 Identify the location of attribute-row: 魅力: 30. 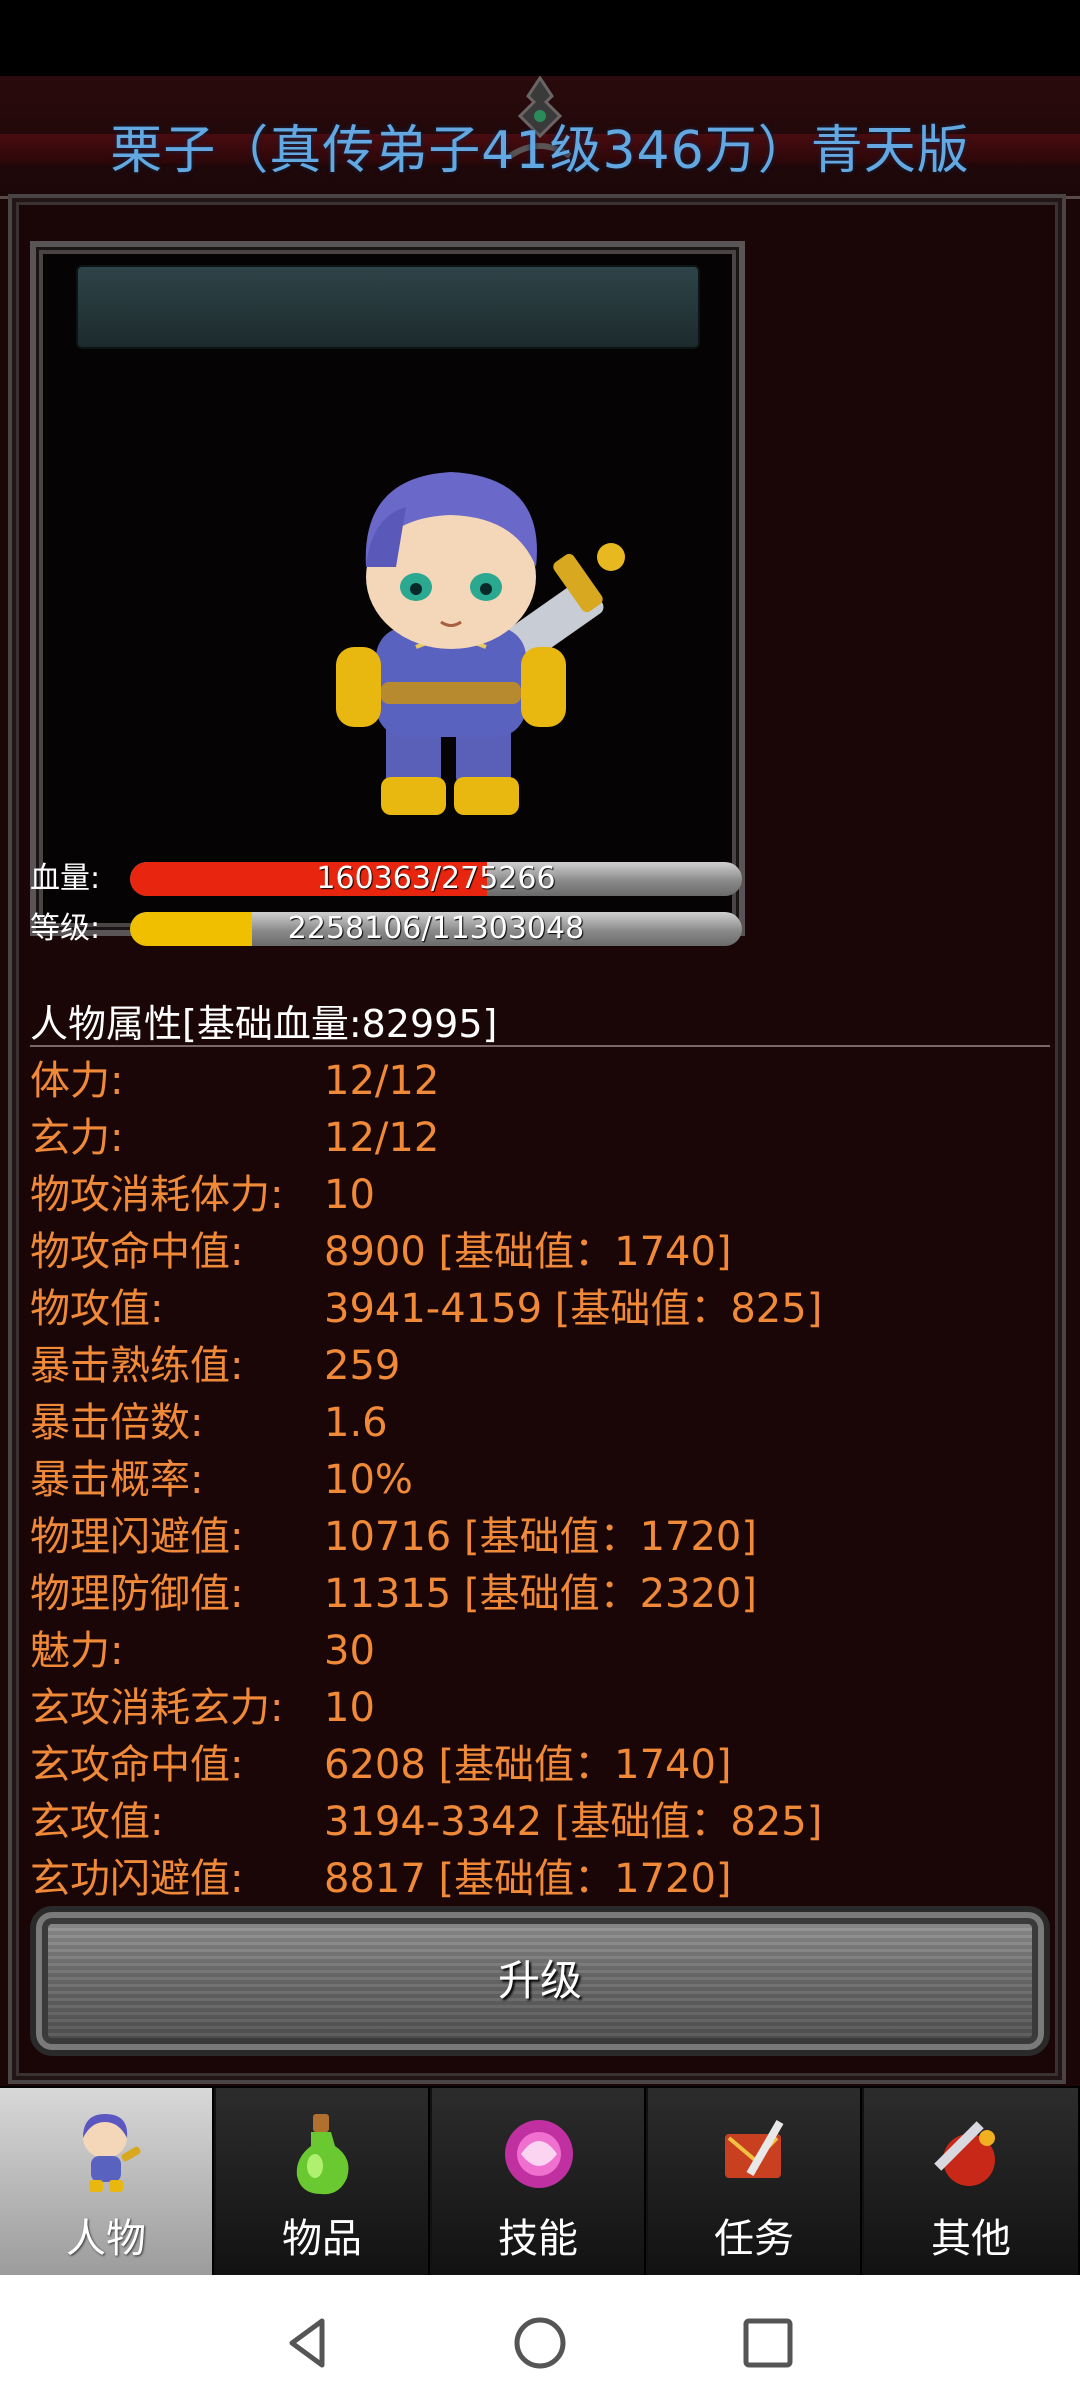
(540, 1651).